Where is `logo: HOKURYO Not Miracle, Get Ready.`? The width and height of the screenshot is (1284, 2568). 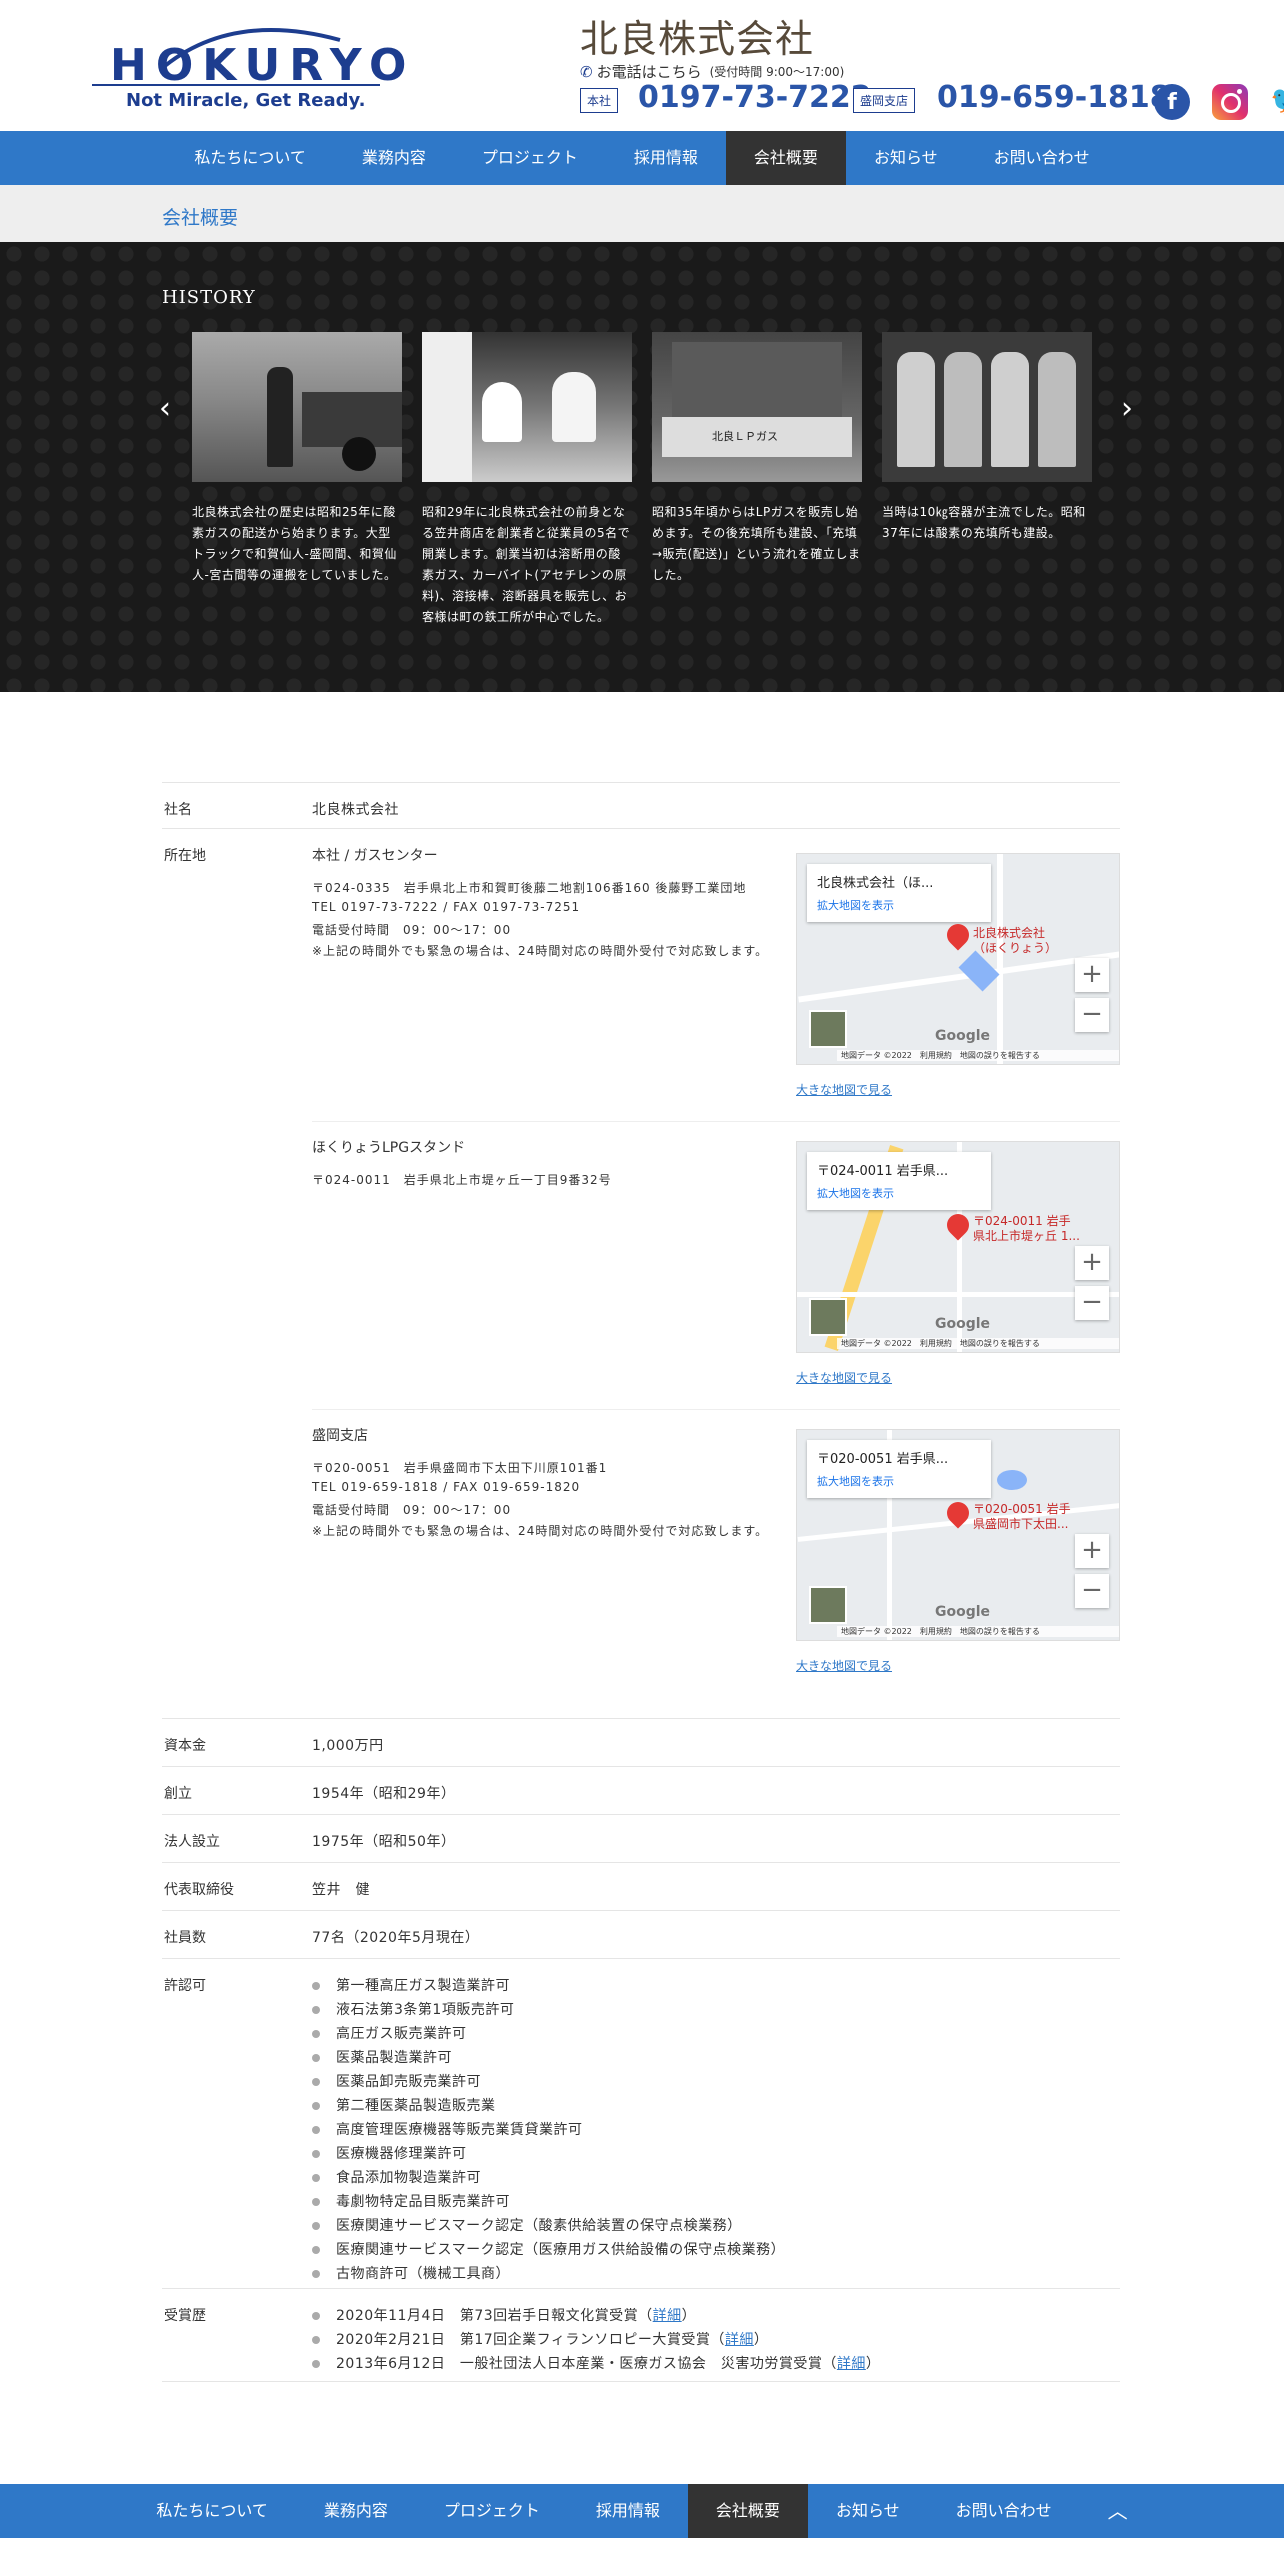 logo: HOKURYO Not Miracle, Get Ready. is located at coordinates (248, 70).